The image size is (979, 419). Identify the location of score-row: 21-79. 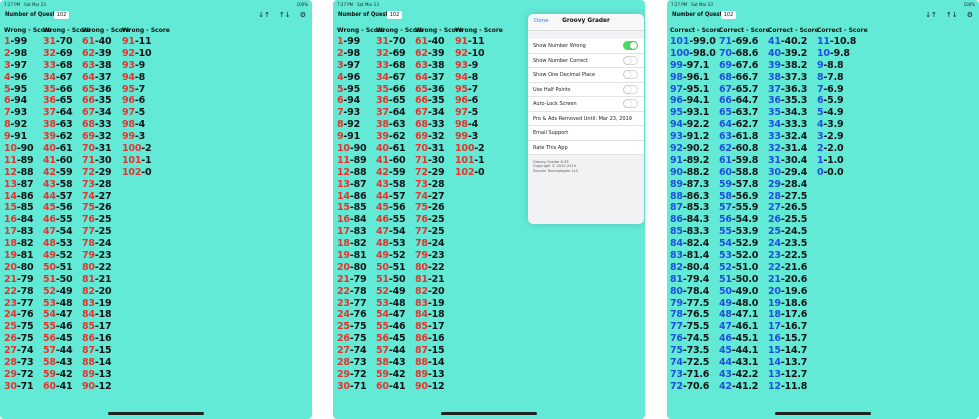
(19, 280).